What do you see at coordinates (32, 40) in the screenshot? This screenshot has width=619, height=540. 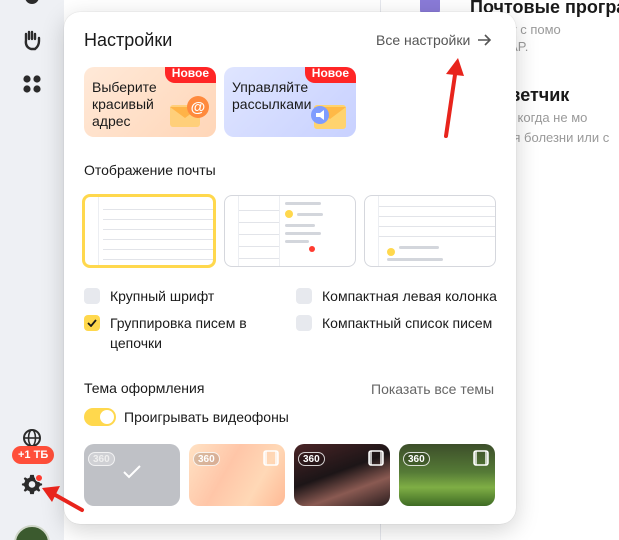 I see `hand-icon` at bounding box center [32, 40].